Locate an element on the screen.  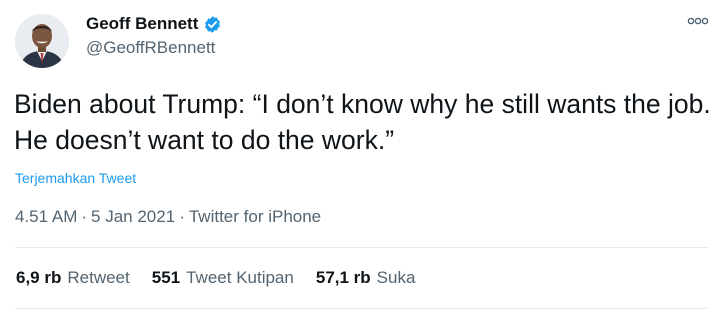
author-name-row: Geoff Bennett is located at coordinates (154, 24).